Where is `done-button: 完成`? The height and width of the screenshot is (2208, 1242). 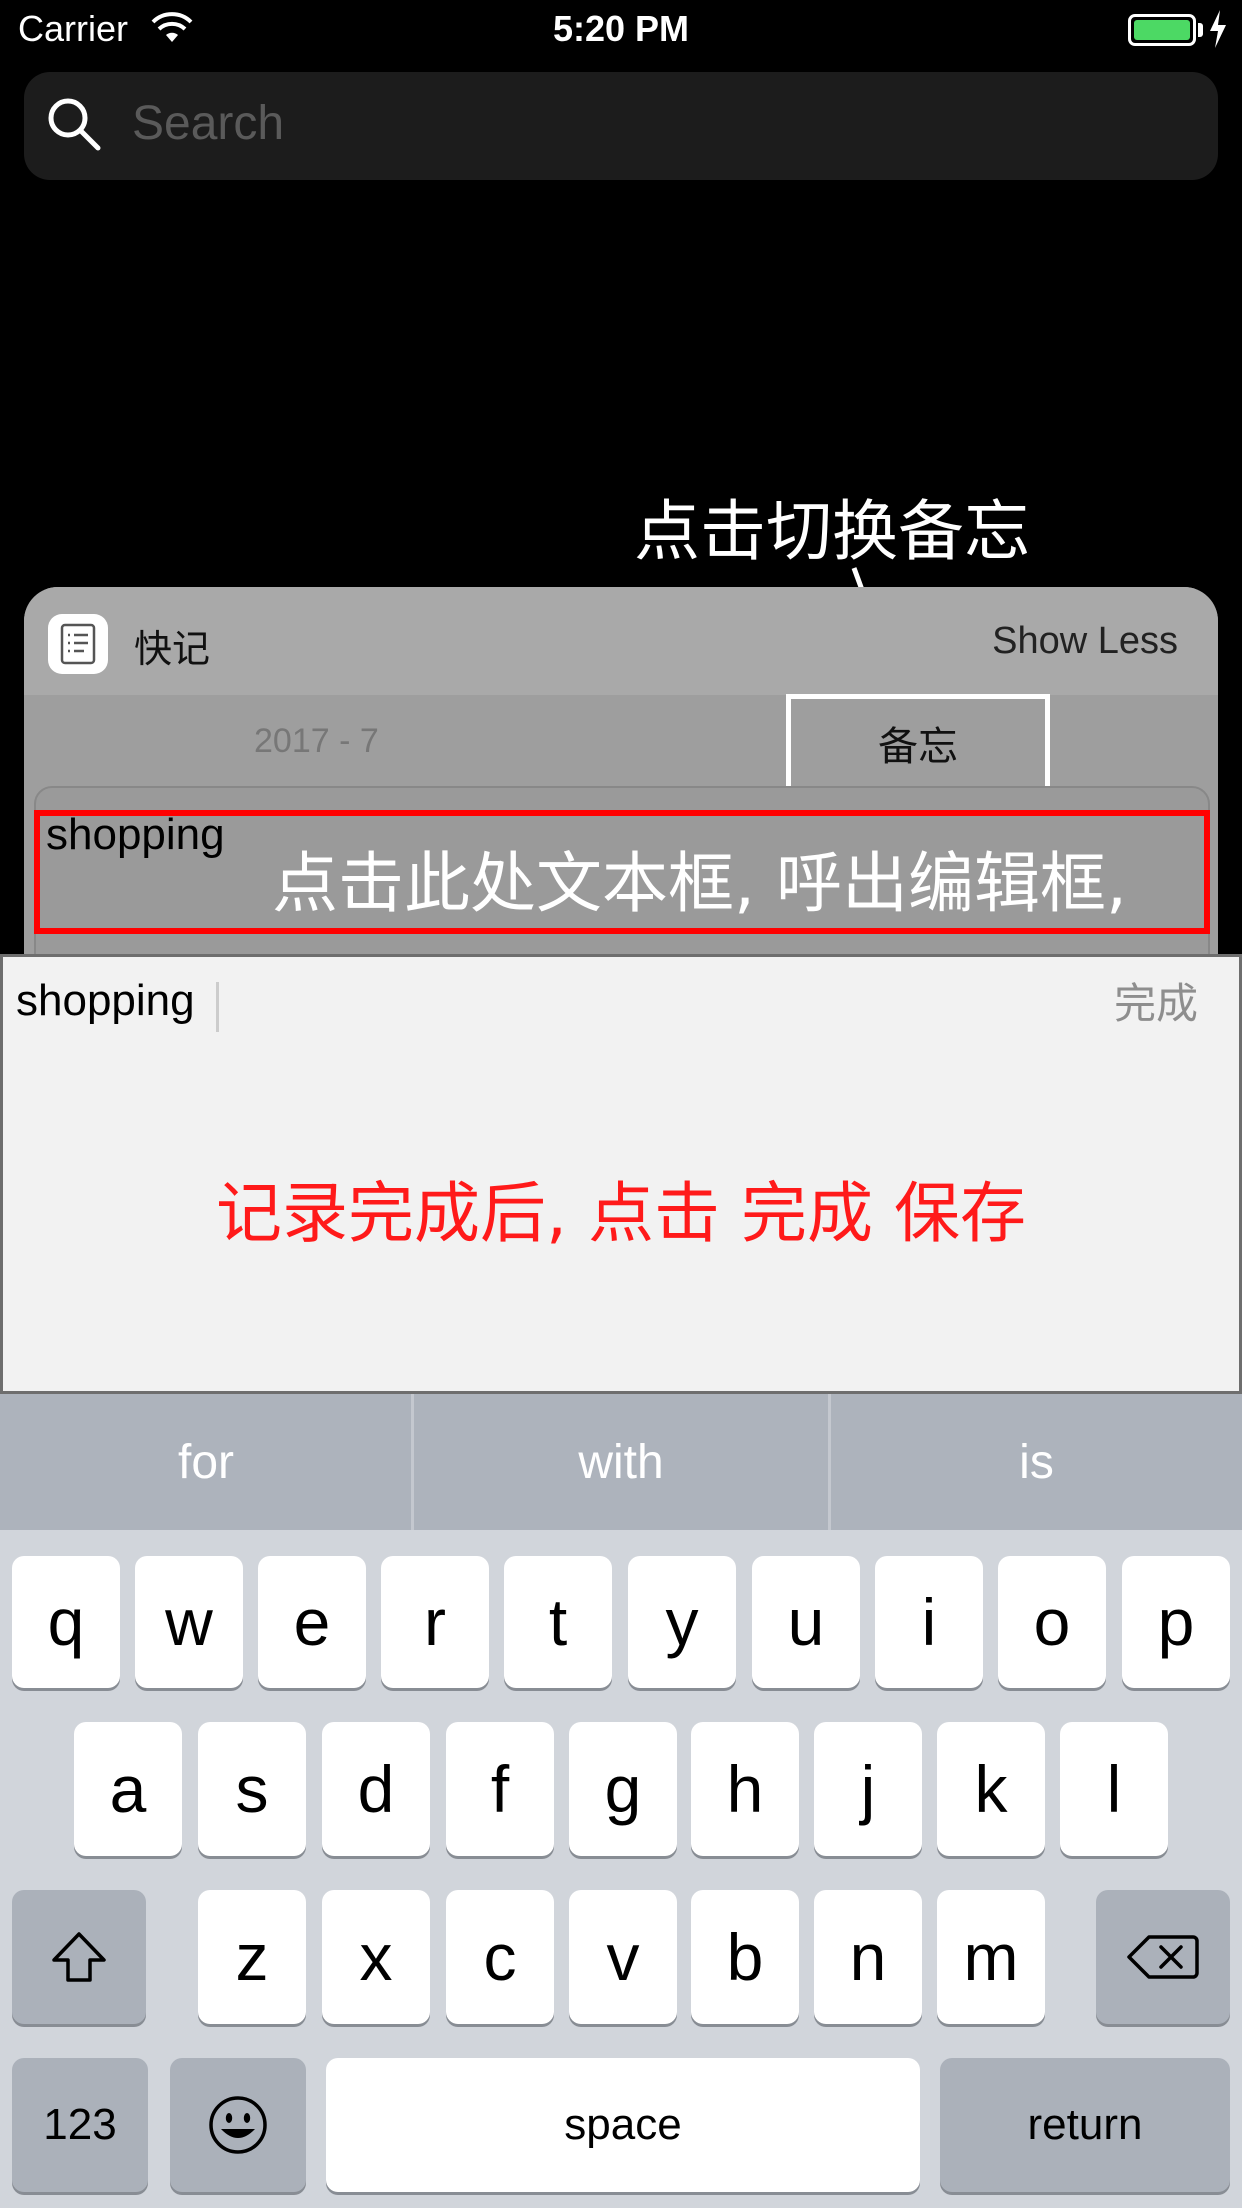
done-button: 完成 is located at coordinates (1156, 1000).